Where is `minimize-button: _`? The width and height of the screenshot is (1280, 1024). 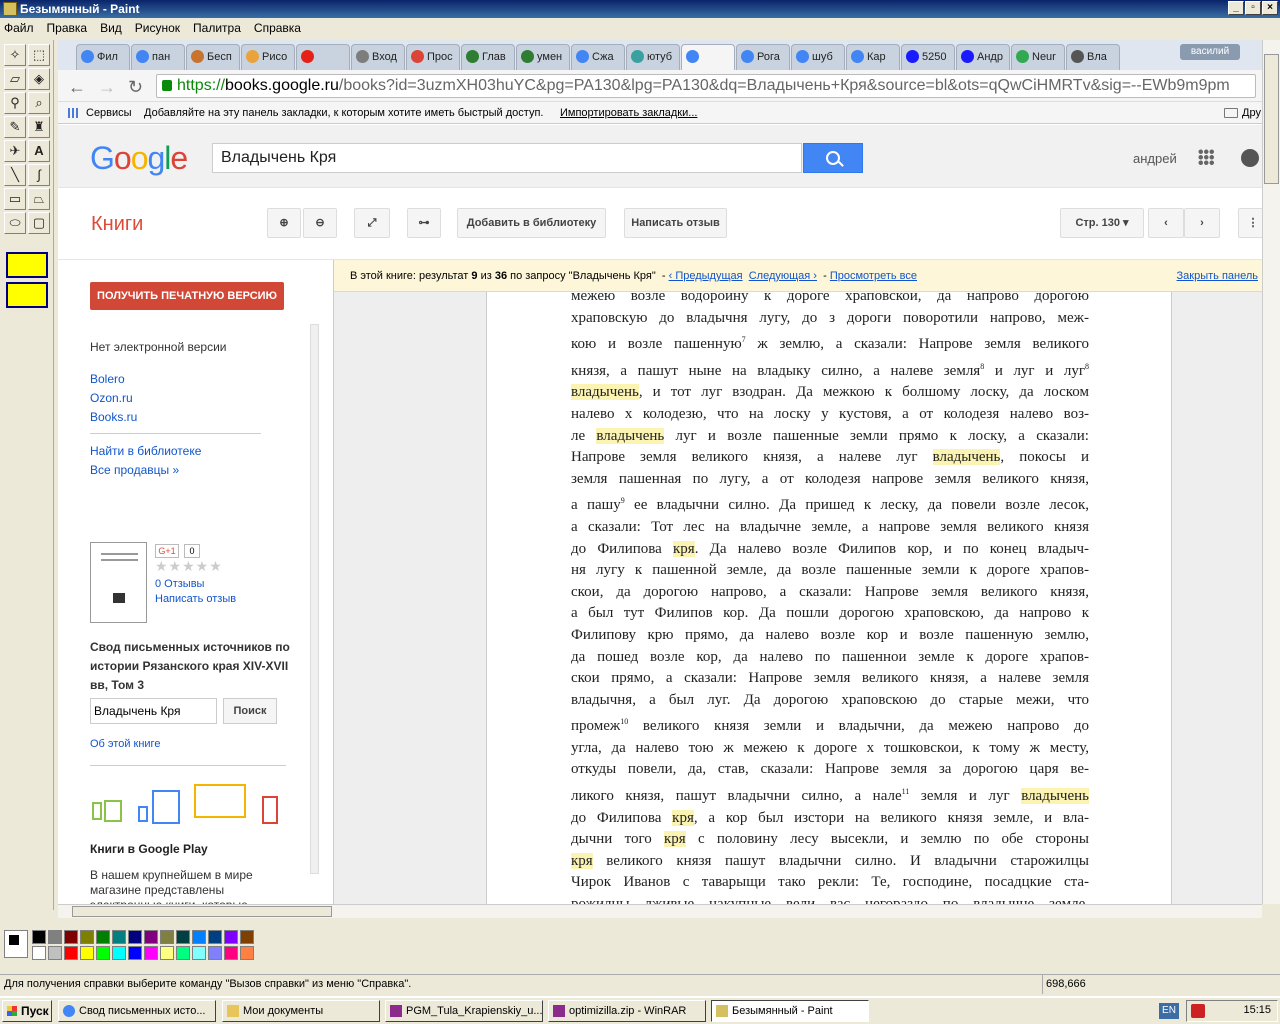
minimize-button: _ is located at coordinates (1236, 8).